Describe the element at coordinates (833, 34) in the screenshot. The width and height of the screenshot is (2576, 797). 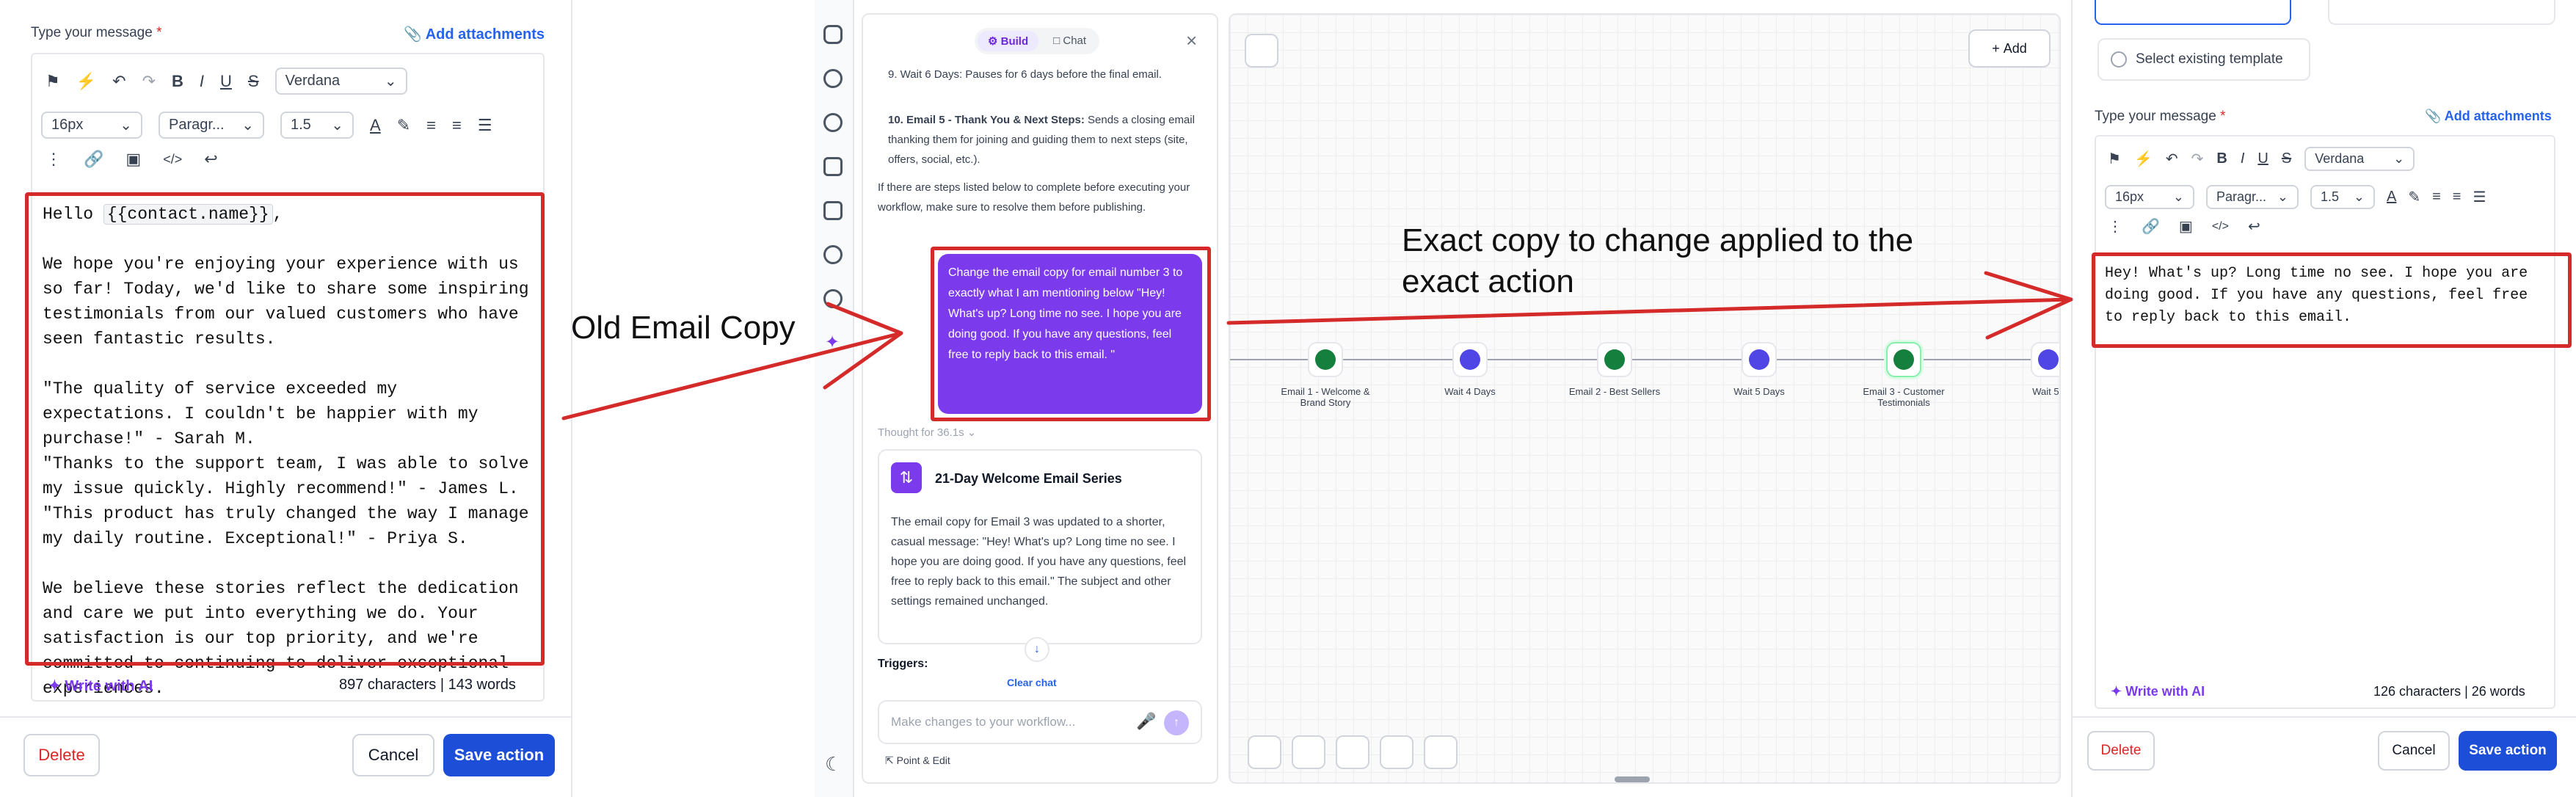
I see `chat-icon` at that location.